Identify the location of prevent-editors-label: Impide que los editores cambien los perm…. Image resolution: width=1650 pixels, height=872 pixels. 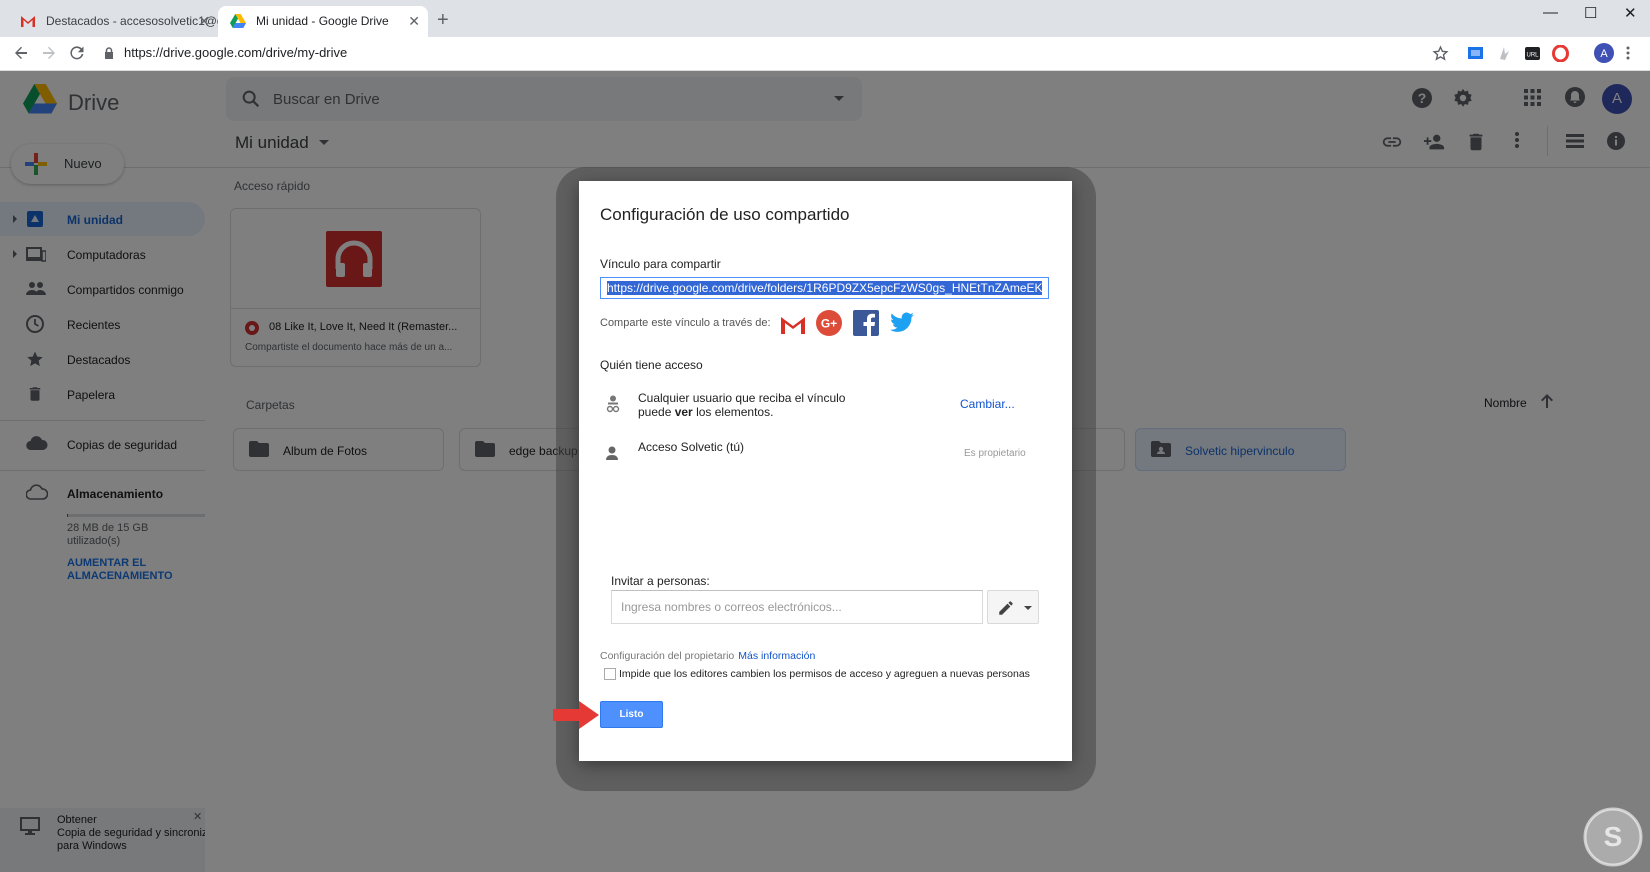
(824, 674).